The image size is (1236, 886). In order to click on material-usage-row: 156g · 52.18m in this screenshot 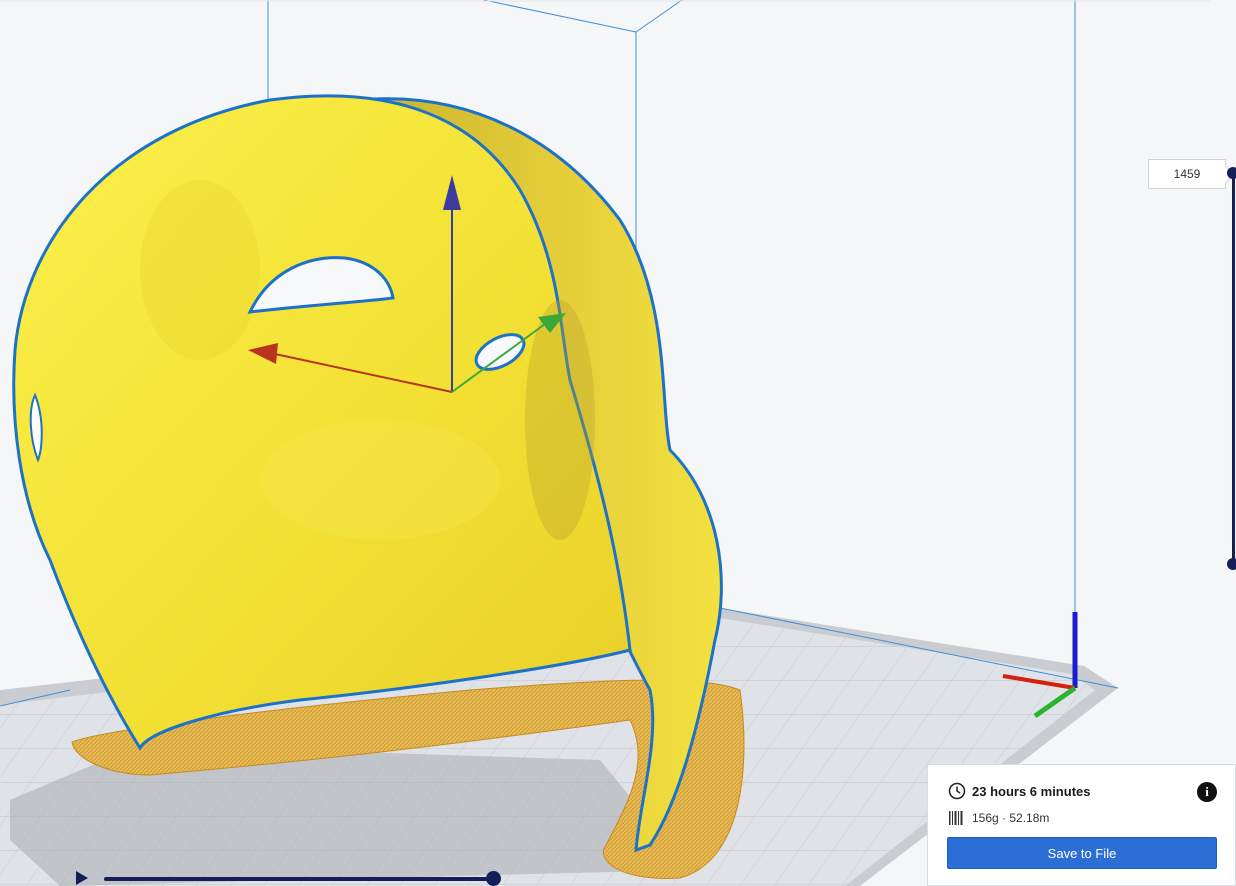, I will do `click(998, 818)`.